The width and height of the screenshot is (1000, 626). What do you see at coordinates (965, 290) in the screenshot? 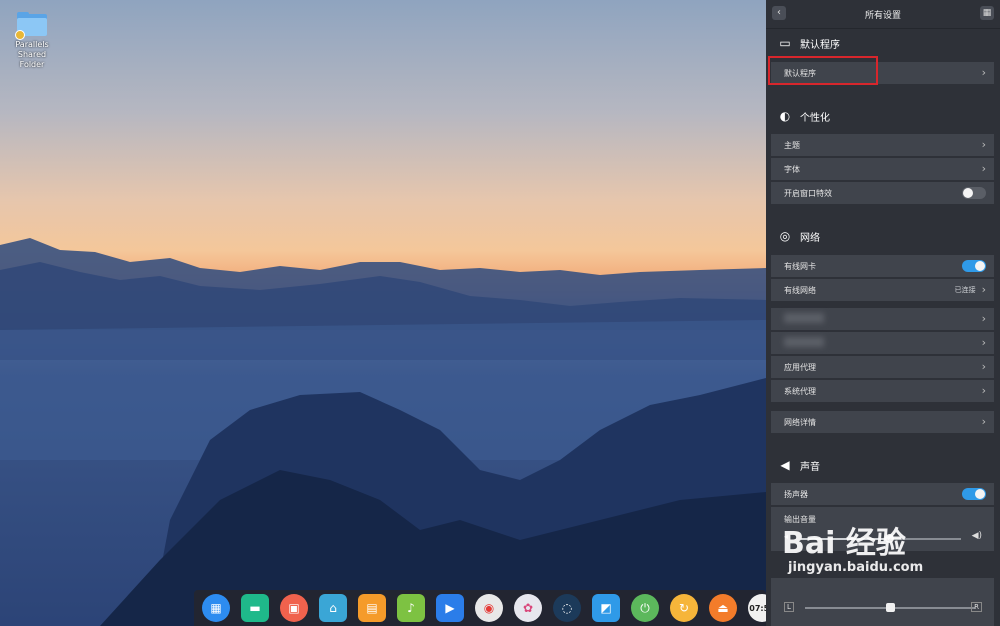
I see `connection-status: 已连接` at bounding box center [965, 290].